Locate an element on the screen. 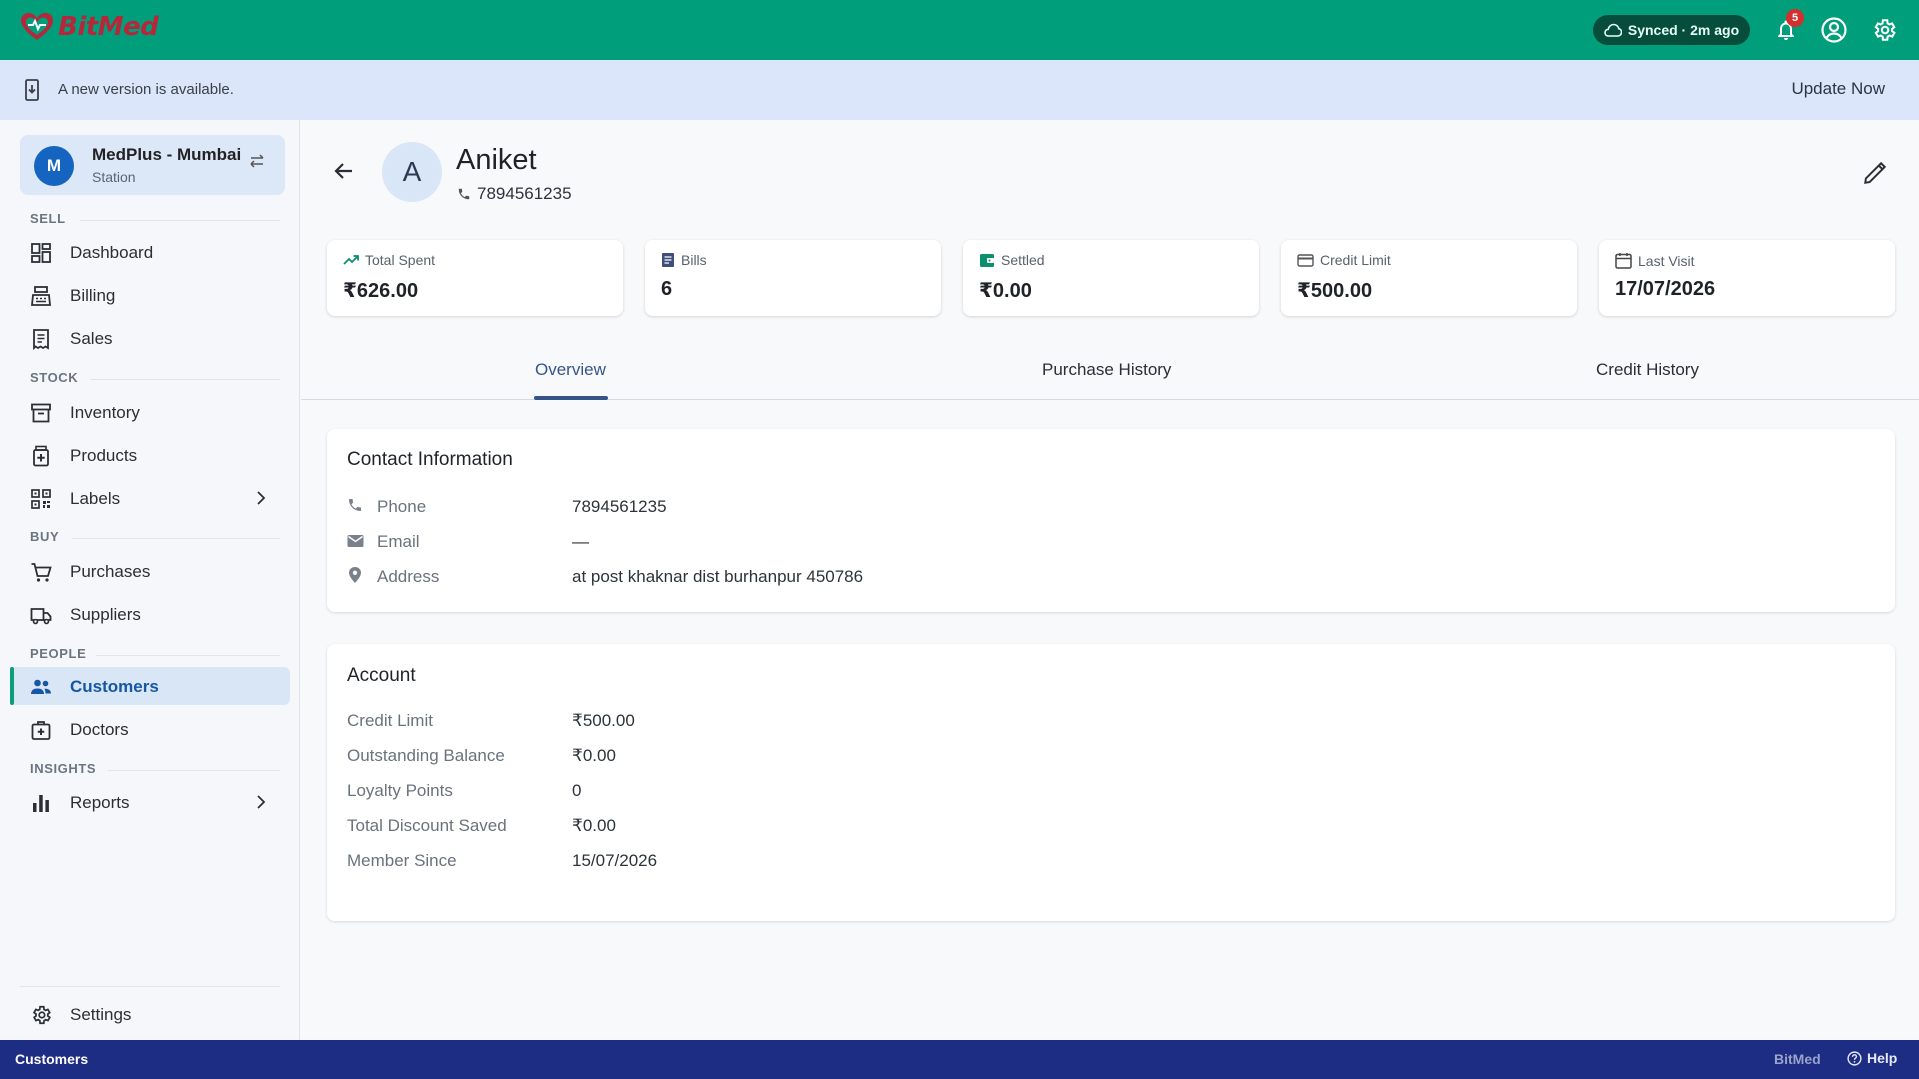 Image resolution: width=1919 pixels, height=1079 pixels. tab-credit-history: Credit History is located at coordinates (1647, 370).